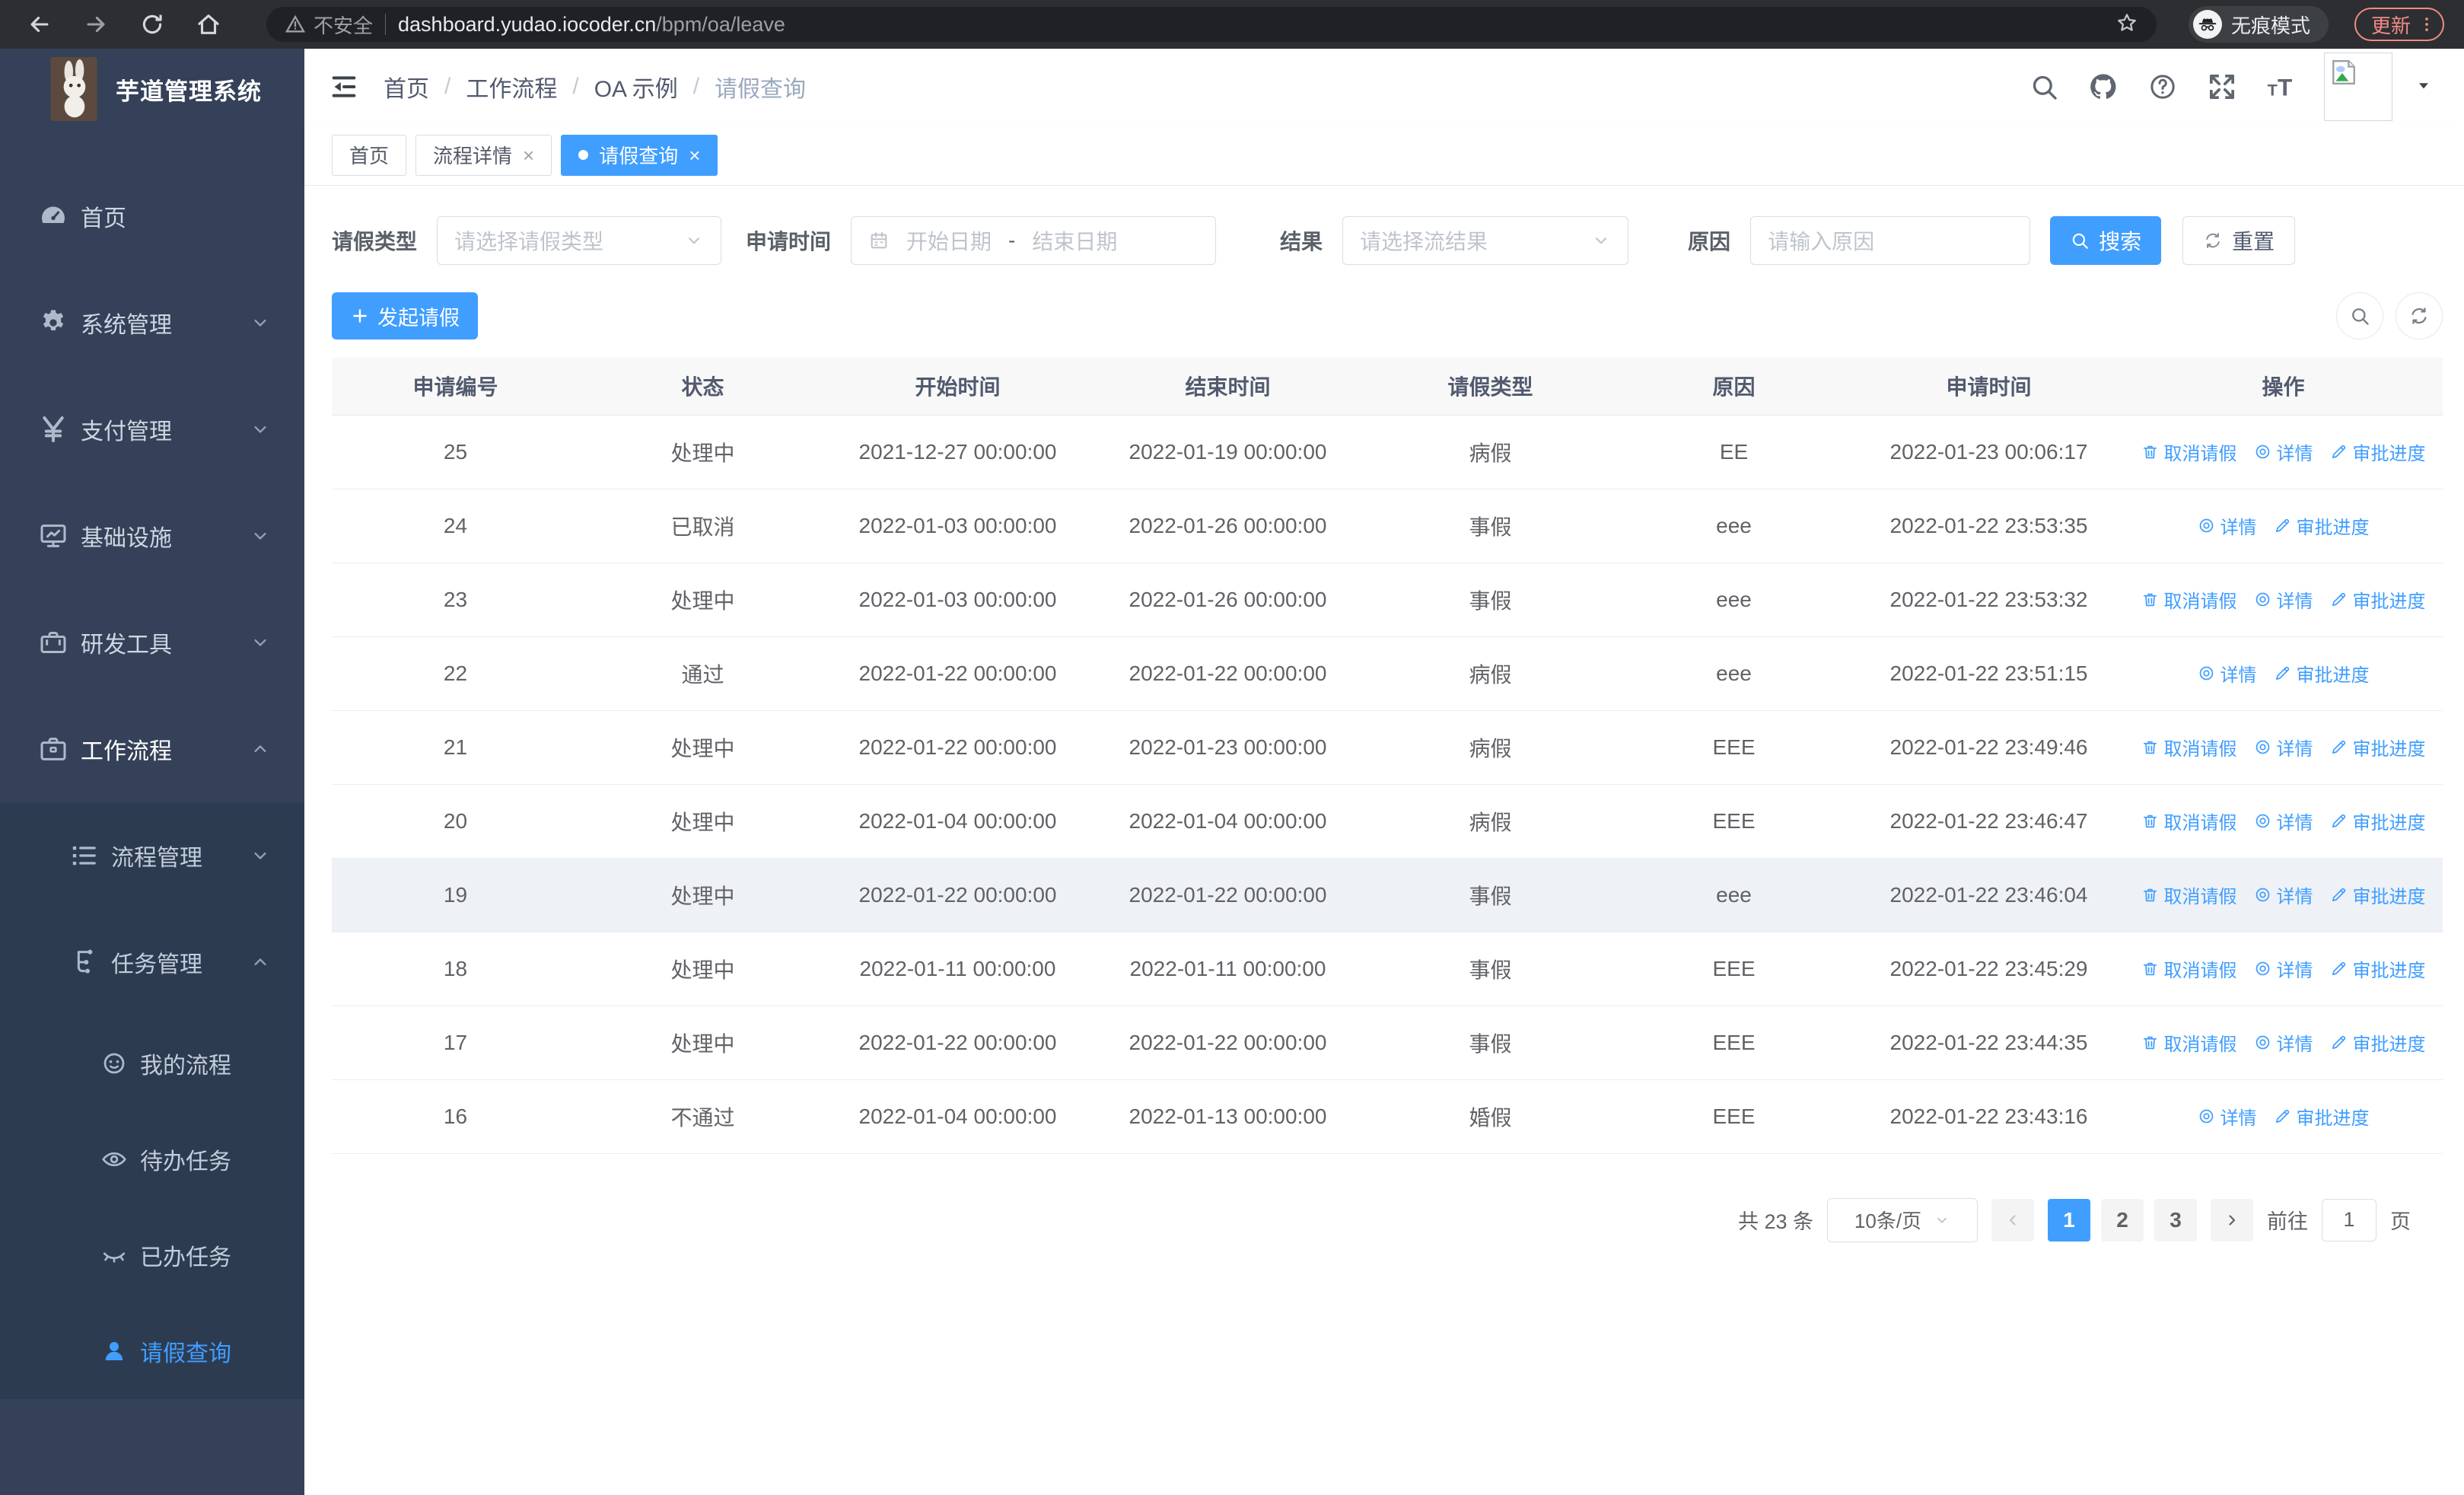 This screenshot has height=1495, width=2464. What do you see at coordinates (2424, 87) in the screenshot?
I see `avatar-caret-down-icon` at bounding box center [2424, 87].